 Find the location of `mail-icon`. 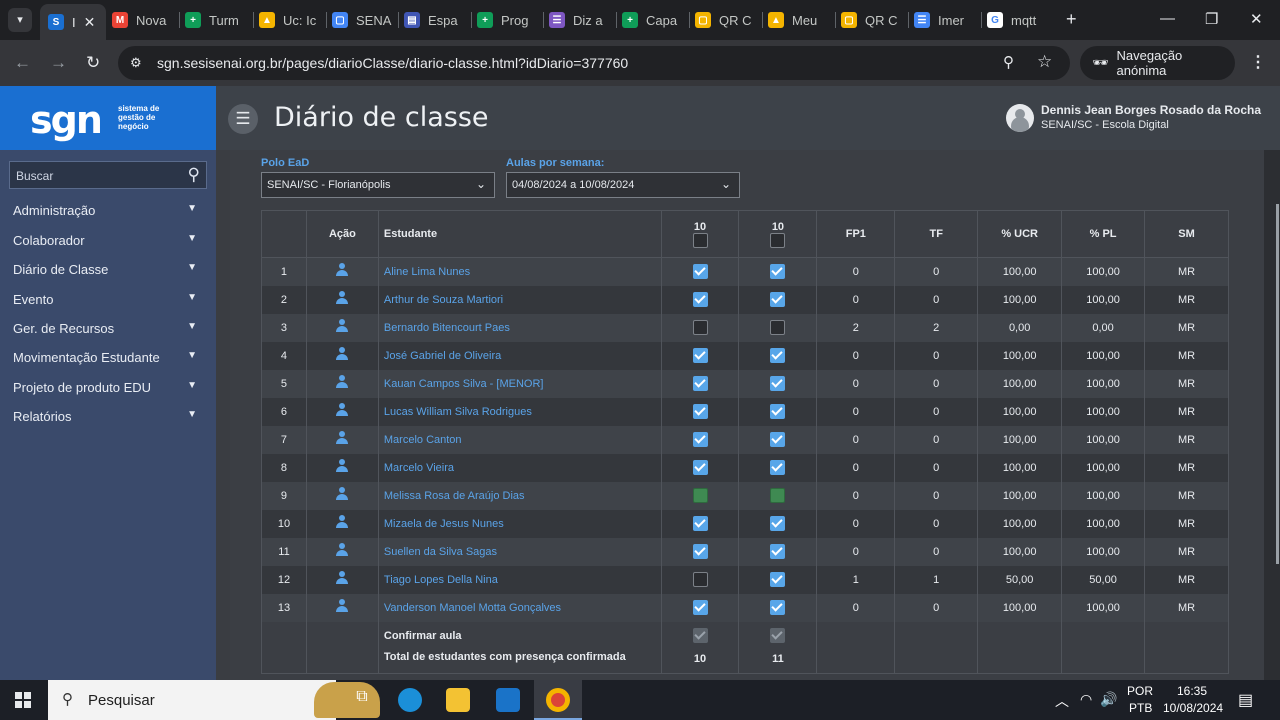

mail-icon is located at coordinates (508, 700).